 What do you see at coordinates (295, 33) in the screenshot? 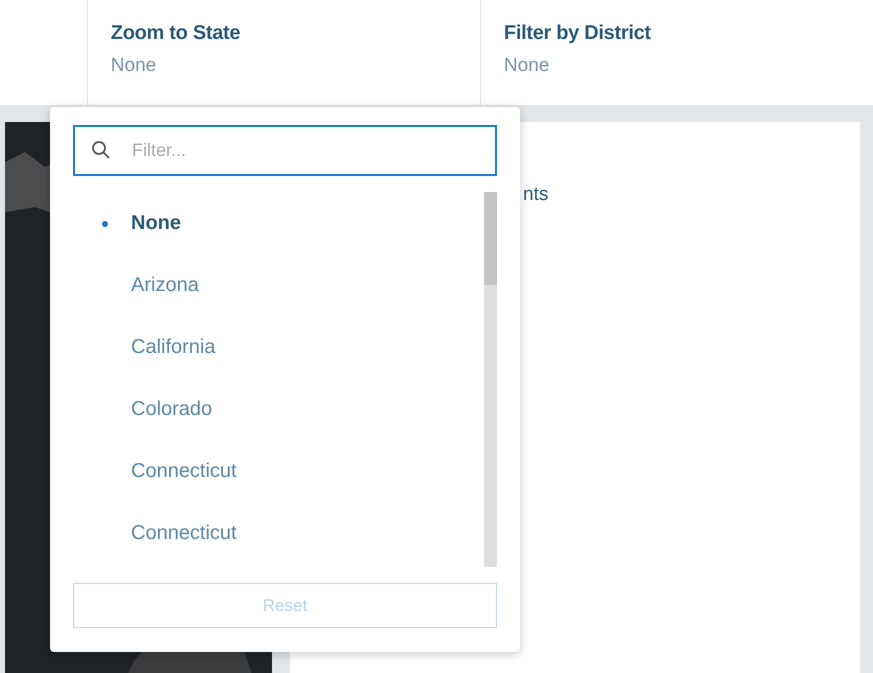
I see `filter-label: Zoom to State` at bounding box center [295, 33].